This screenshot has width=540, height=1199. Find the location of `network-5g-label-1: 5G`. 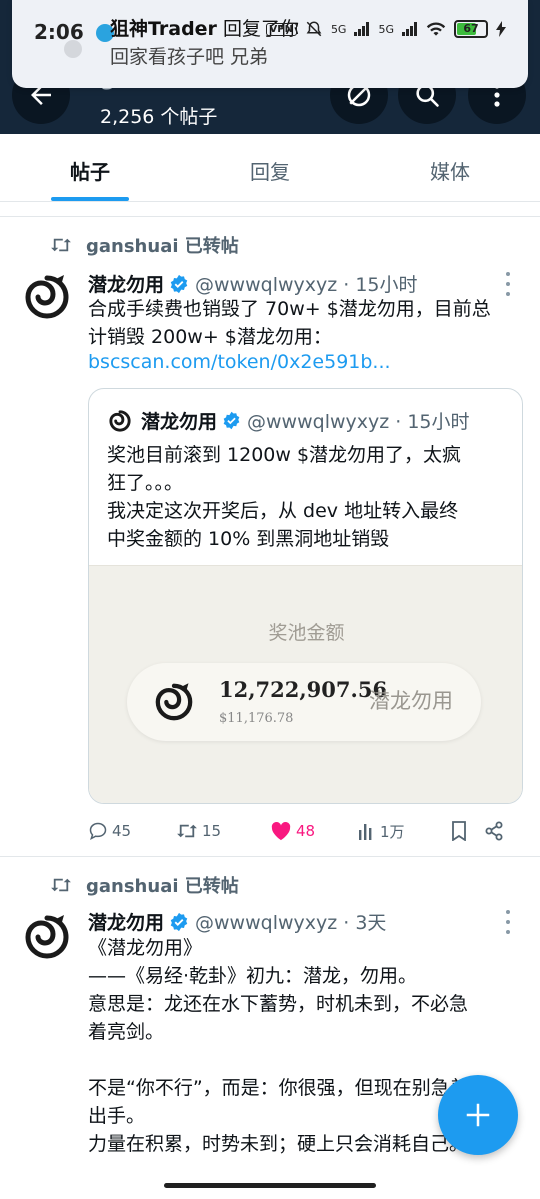

network-5g-label-1: 5G is located at coordinates (338, 29).